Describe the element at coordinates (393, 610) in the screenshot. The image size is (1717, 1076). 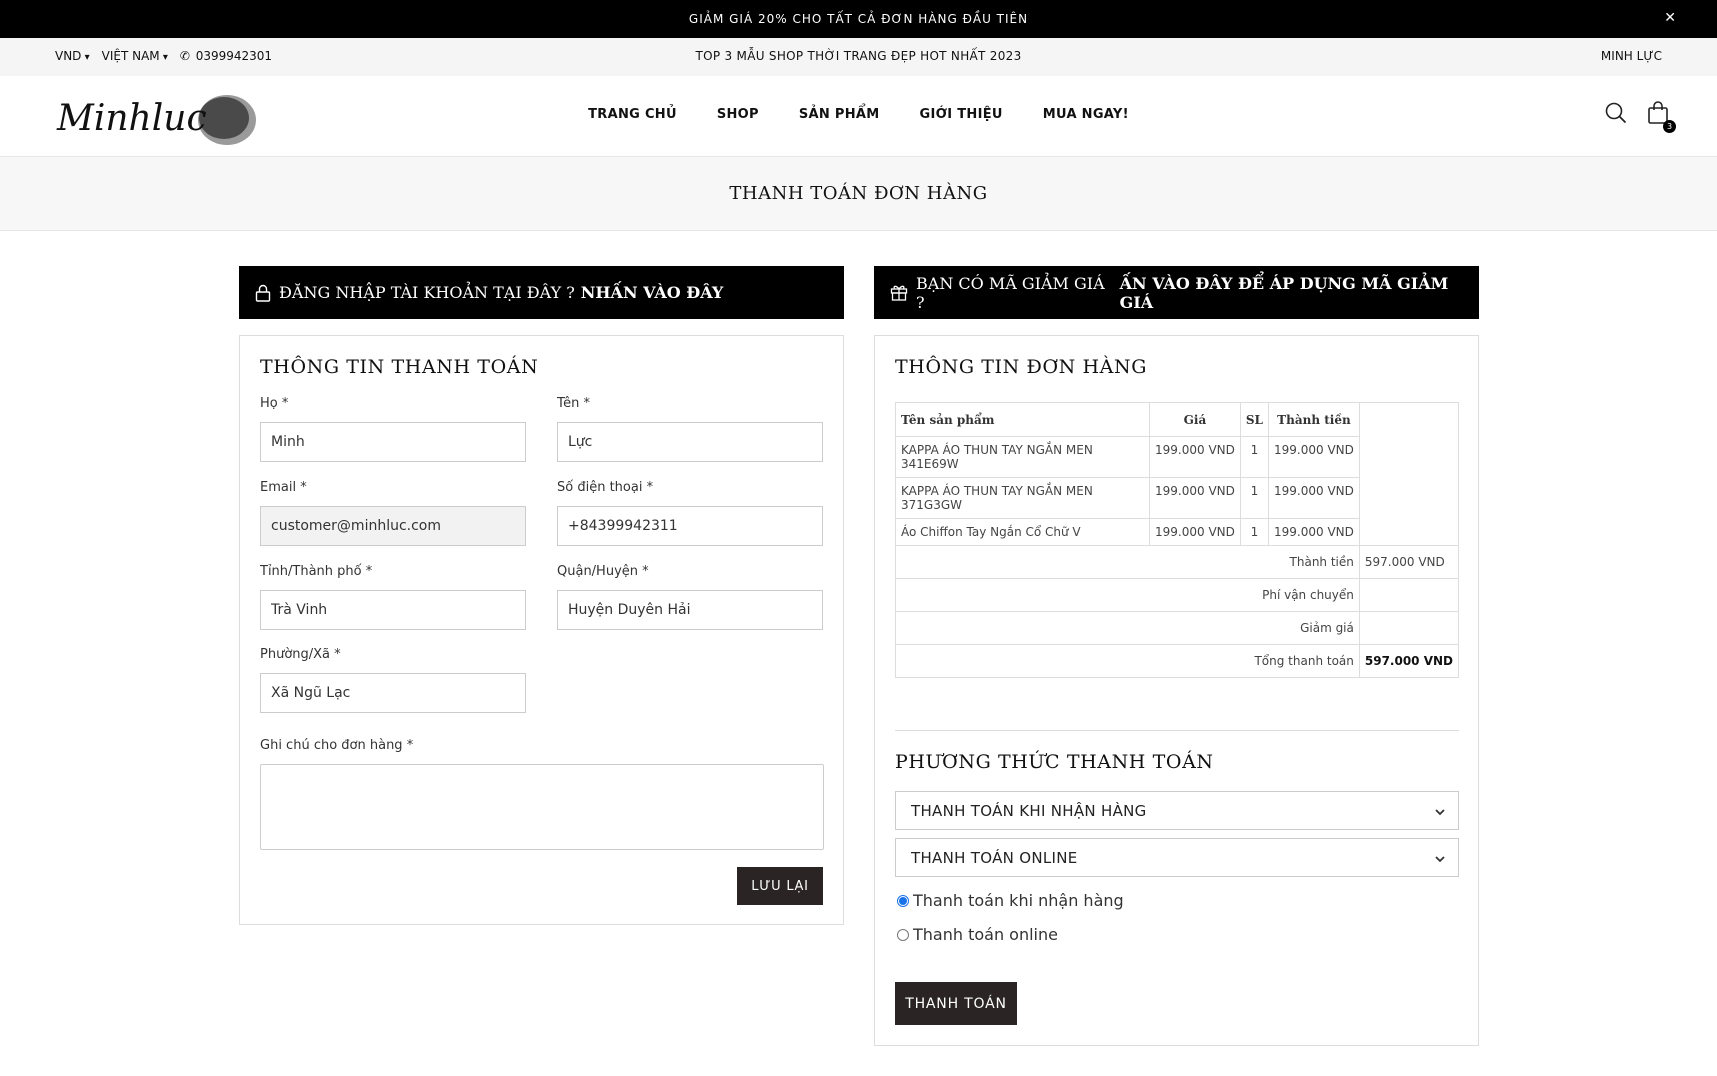
I see `province-select` at that location.